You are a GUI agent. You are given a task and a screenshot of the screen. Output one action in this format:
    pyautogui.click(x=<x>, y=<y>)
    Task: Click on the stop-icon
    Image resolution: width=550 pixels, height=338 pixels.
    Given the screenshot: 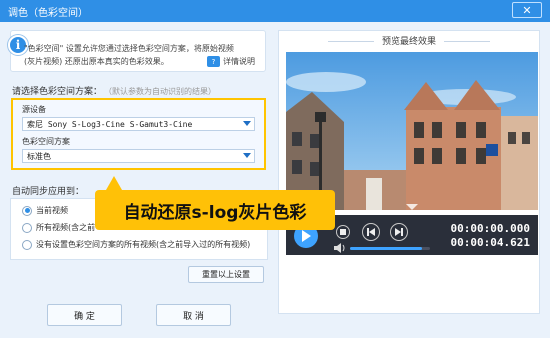 What is the action you would take?
    pyautogui.click(x=343, y=232)
    